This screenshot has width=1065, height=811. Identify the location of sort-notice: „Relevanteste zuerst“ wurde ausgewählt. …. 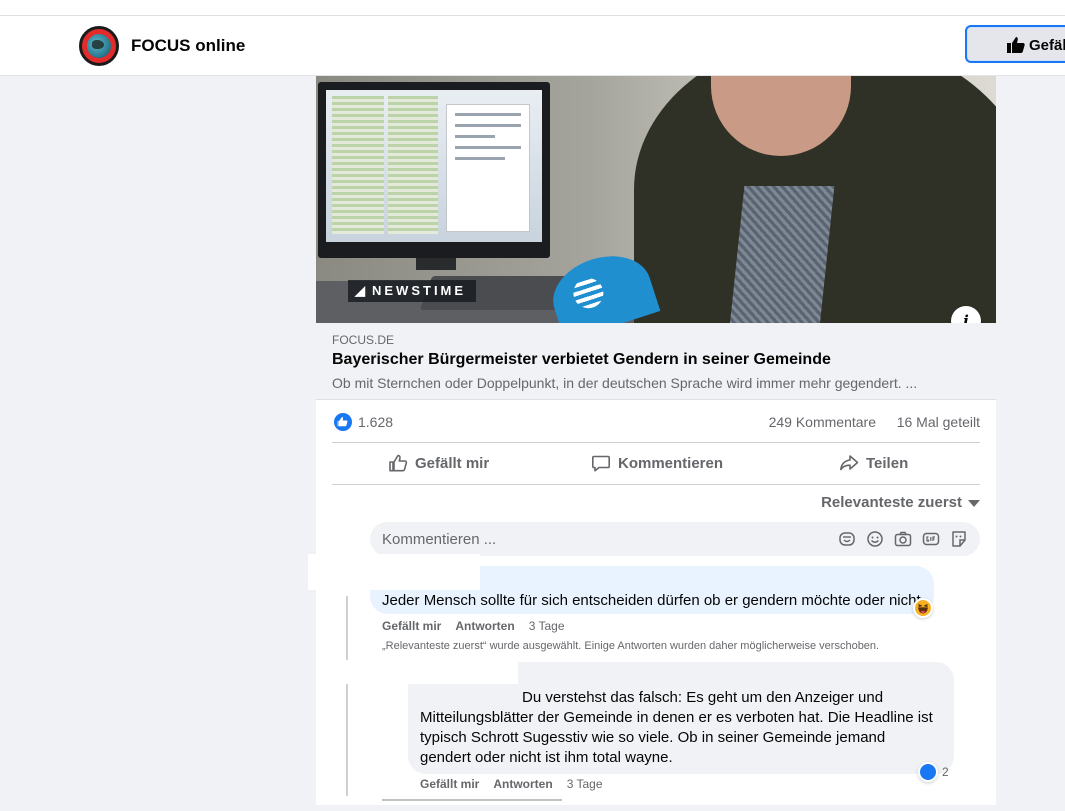
(631, 646).